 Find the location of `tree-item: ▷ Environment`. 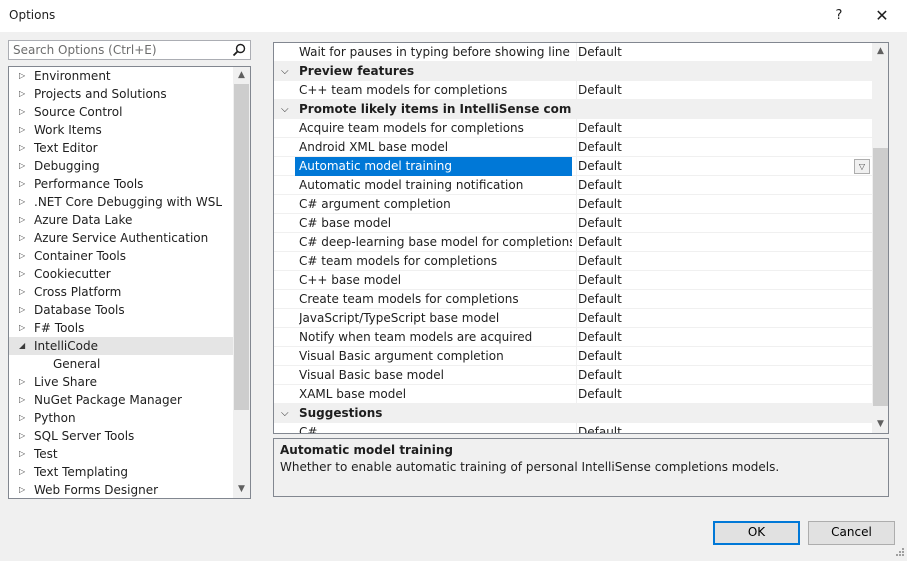

tree-item: ▷ Environment is located at coordinates (121, 76).